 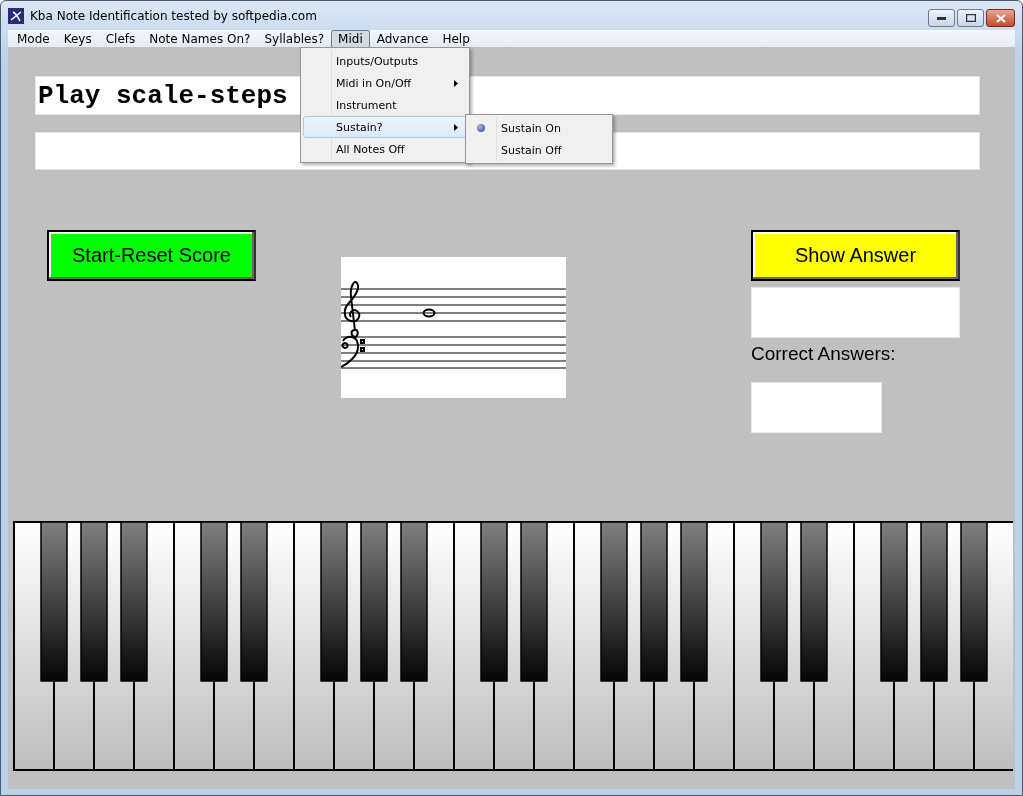 I want to click on menu-option: All Notes Off, so click(x=385, y=149).